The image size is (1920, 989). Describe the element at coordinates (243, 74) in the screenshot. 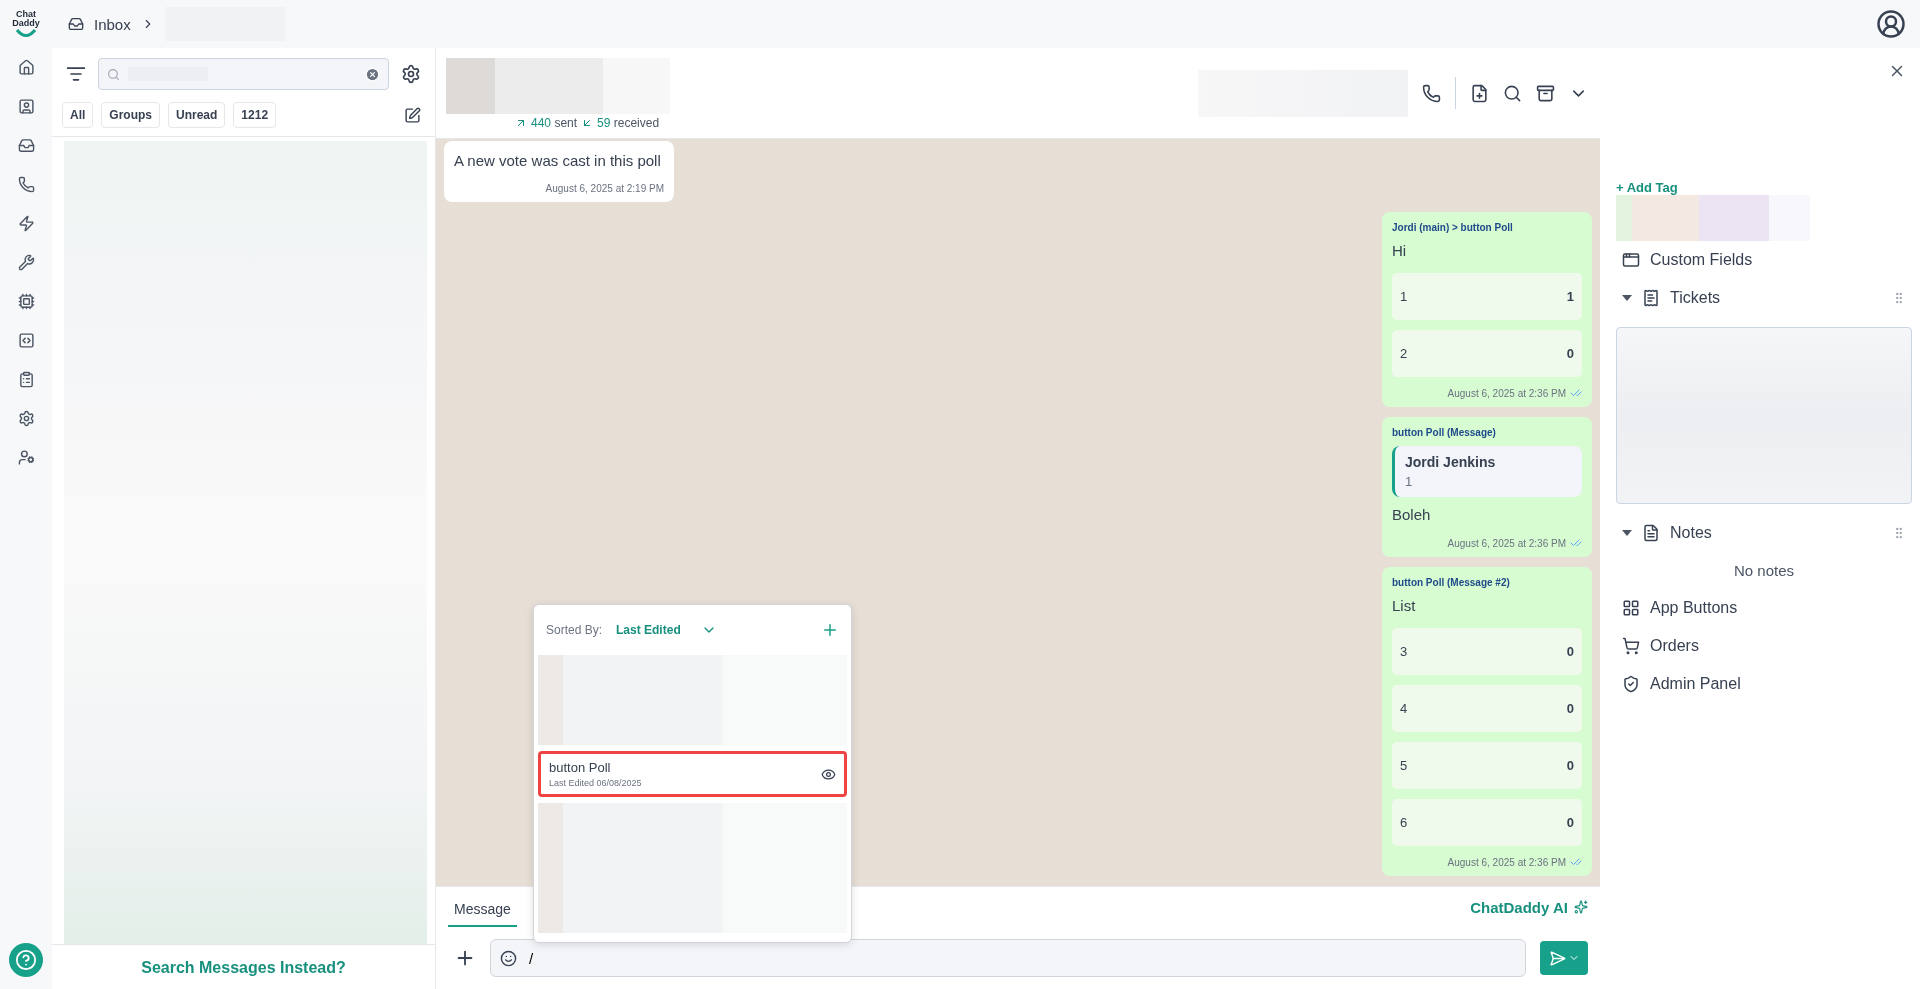

I see `search-field` at that location.